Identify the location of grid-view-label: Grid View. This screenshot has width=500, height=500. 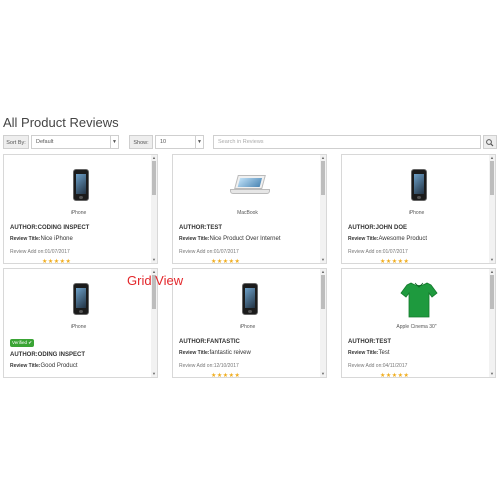
(155, 280).